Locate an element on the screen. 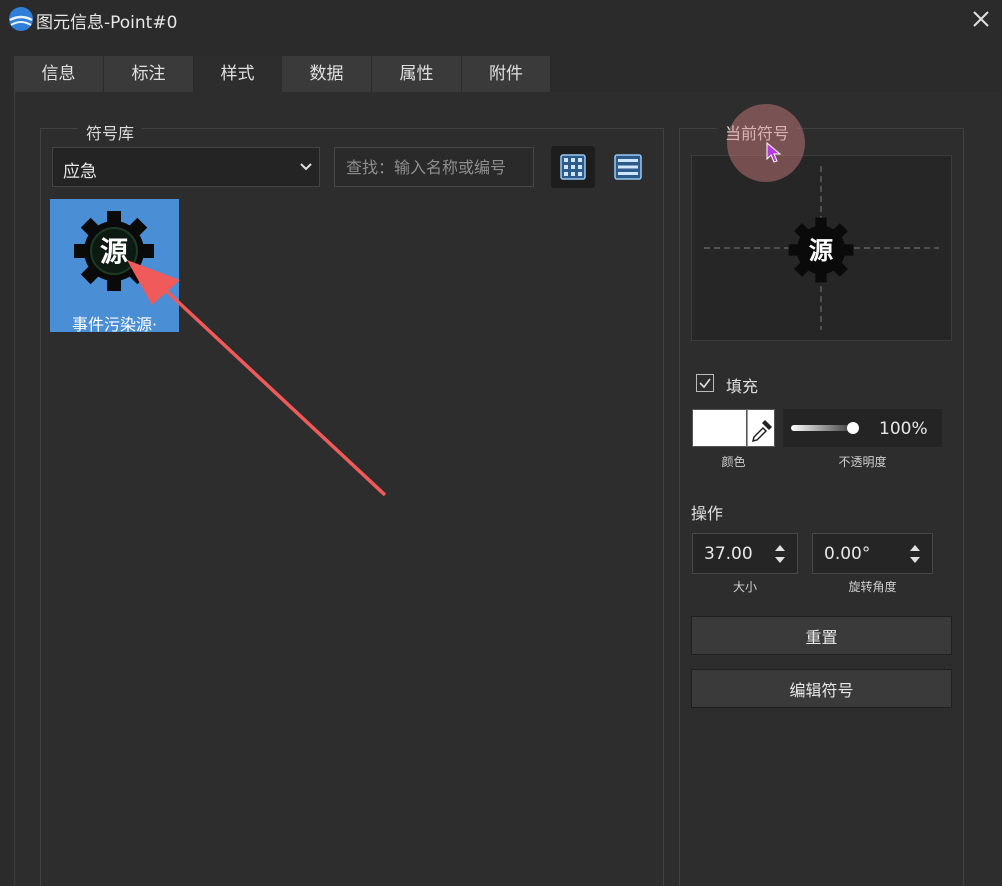  edit-symbol-button: 编辑符号 is located at coordinates (821, 688).